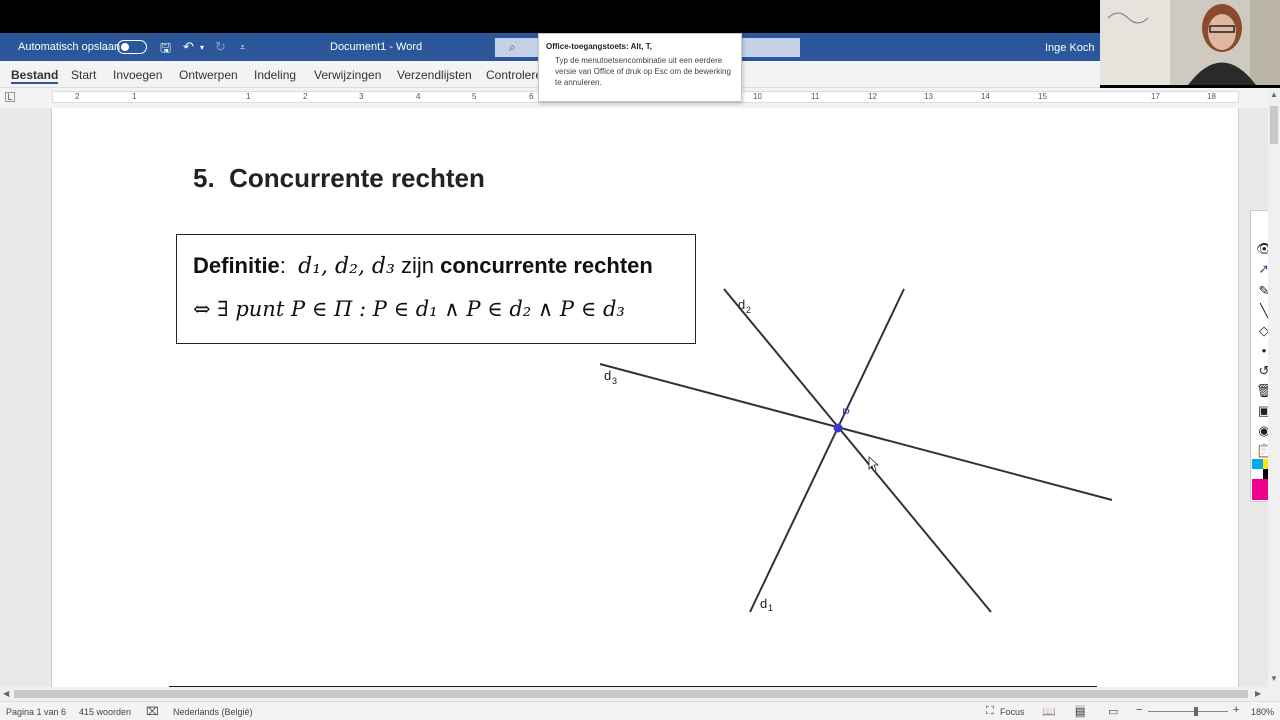 Image resolution: width=1280 pixels, height=720 pixels. I want to click on customize-qat-icon: ⩡, so click(242, 47).